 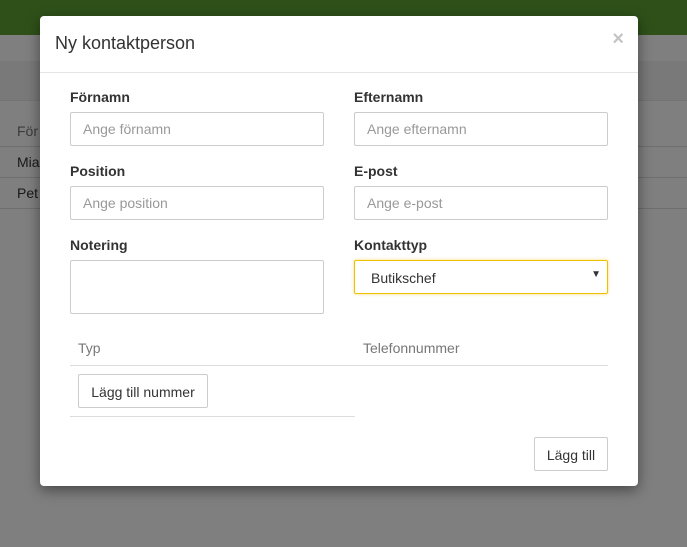 What do you see at coordinates (389, 97) in the screenshot?
I see `last-name-label: Efternamn` at bounding box center [389, 97].